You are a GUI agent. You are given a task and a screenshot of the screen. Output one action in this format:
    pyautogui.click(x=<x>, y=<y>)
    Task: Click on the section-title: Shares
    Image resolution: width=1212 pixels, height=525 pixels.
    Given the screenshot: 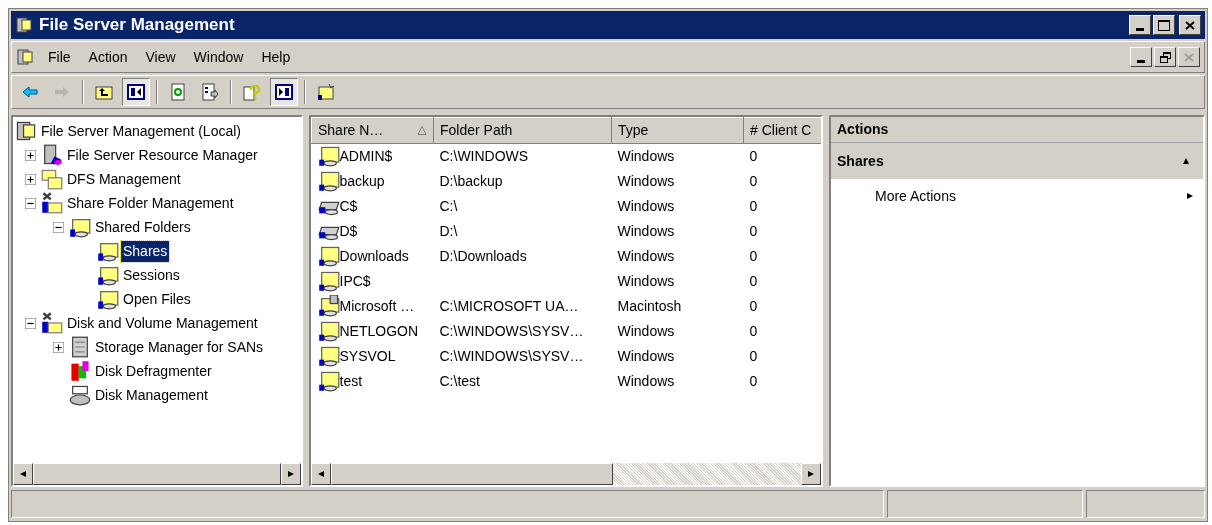 What is the action you would take?
    pyautogui.click(x=860, y=161)
    